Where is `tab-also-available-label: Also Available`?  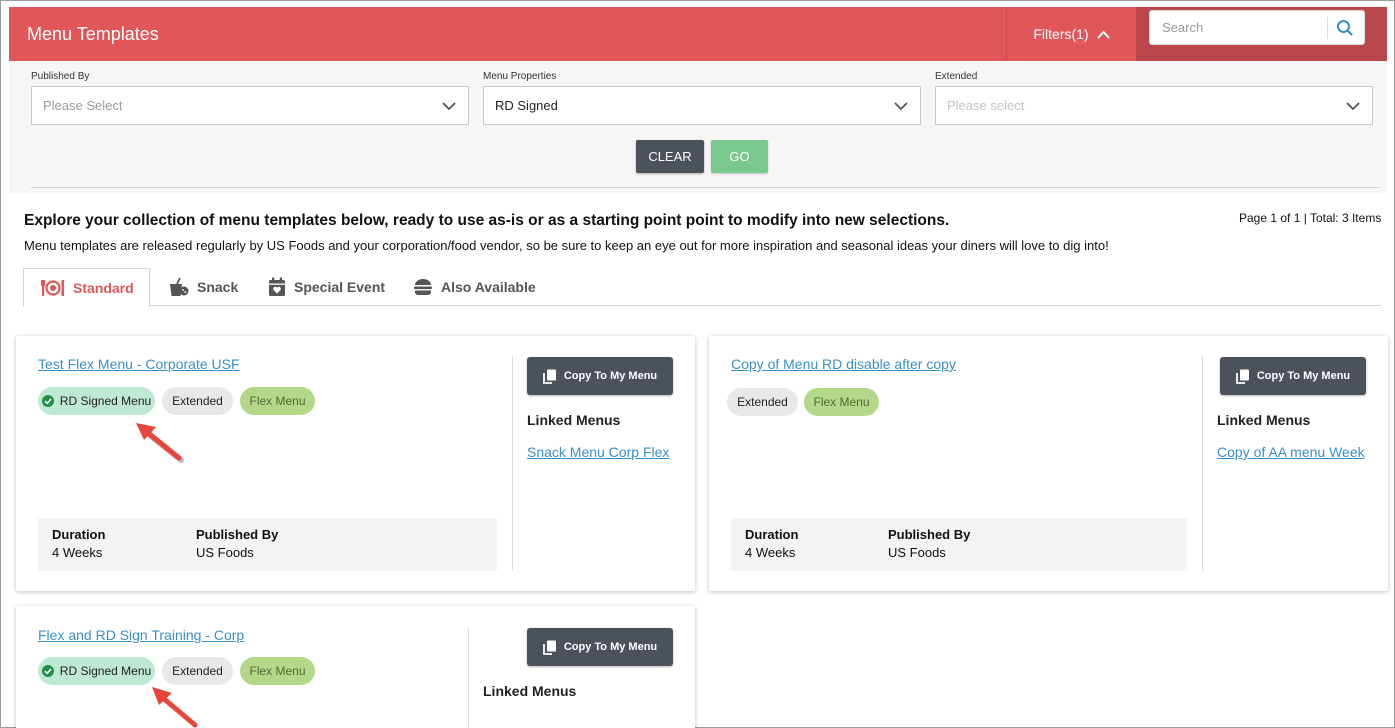 tab-also-available-label: Also Available is located at coordinates (488, 287).